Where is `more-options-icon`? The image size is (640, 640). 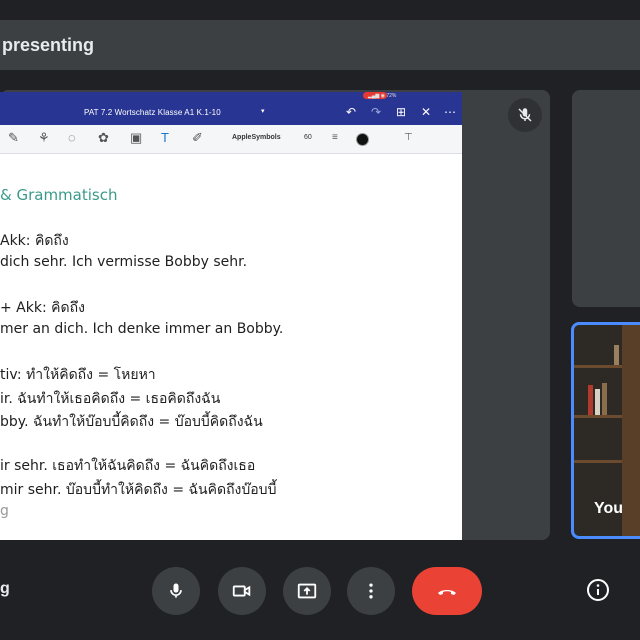
more-options-icon is located at coordinates (371, 591).